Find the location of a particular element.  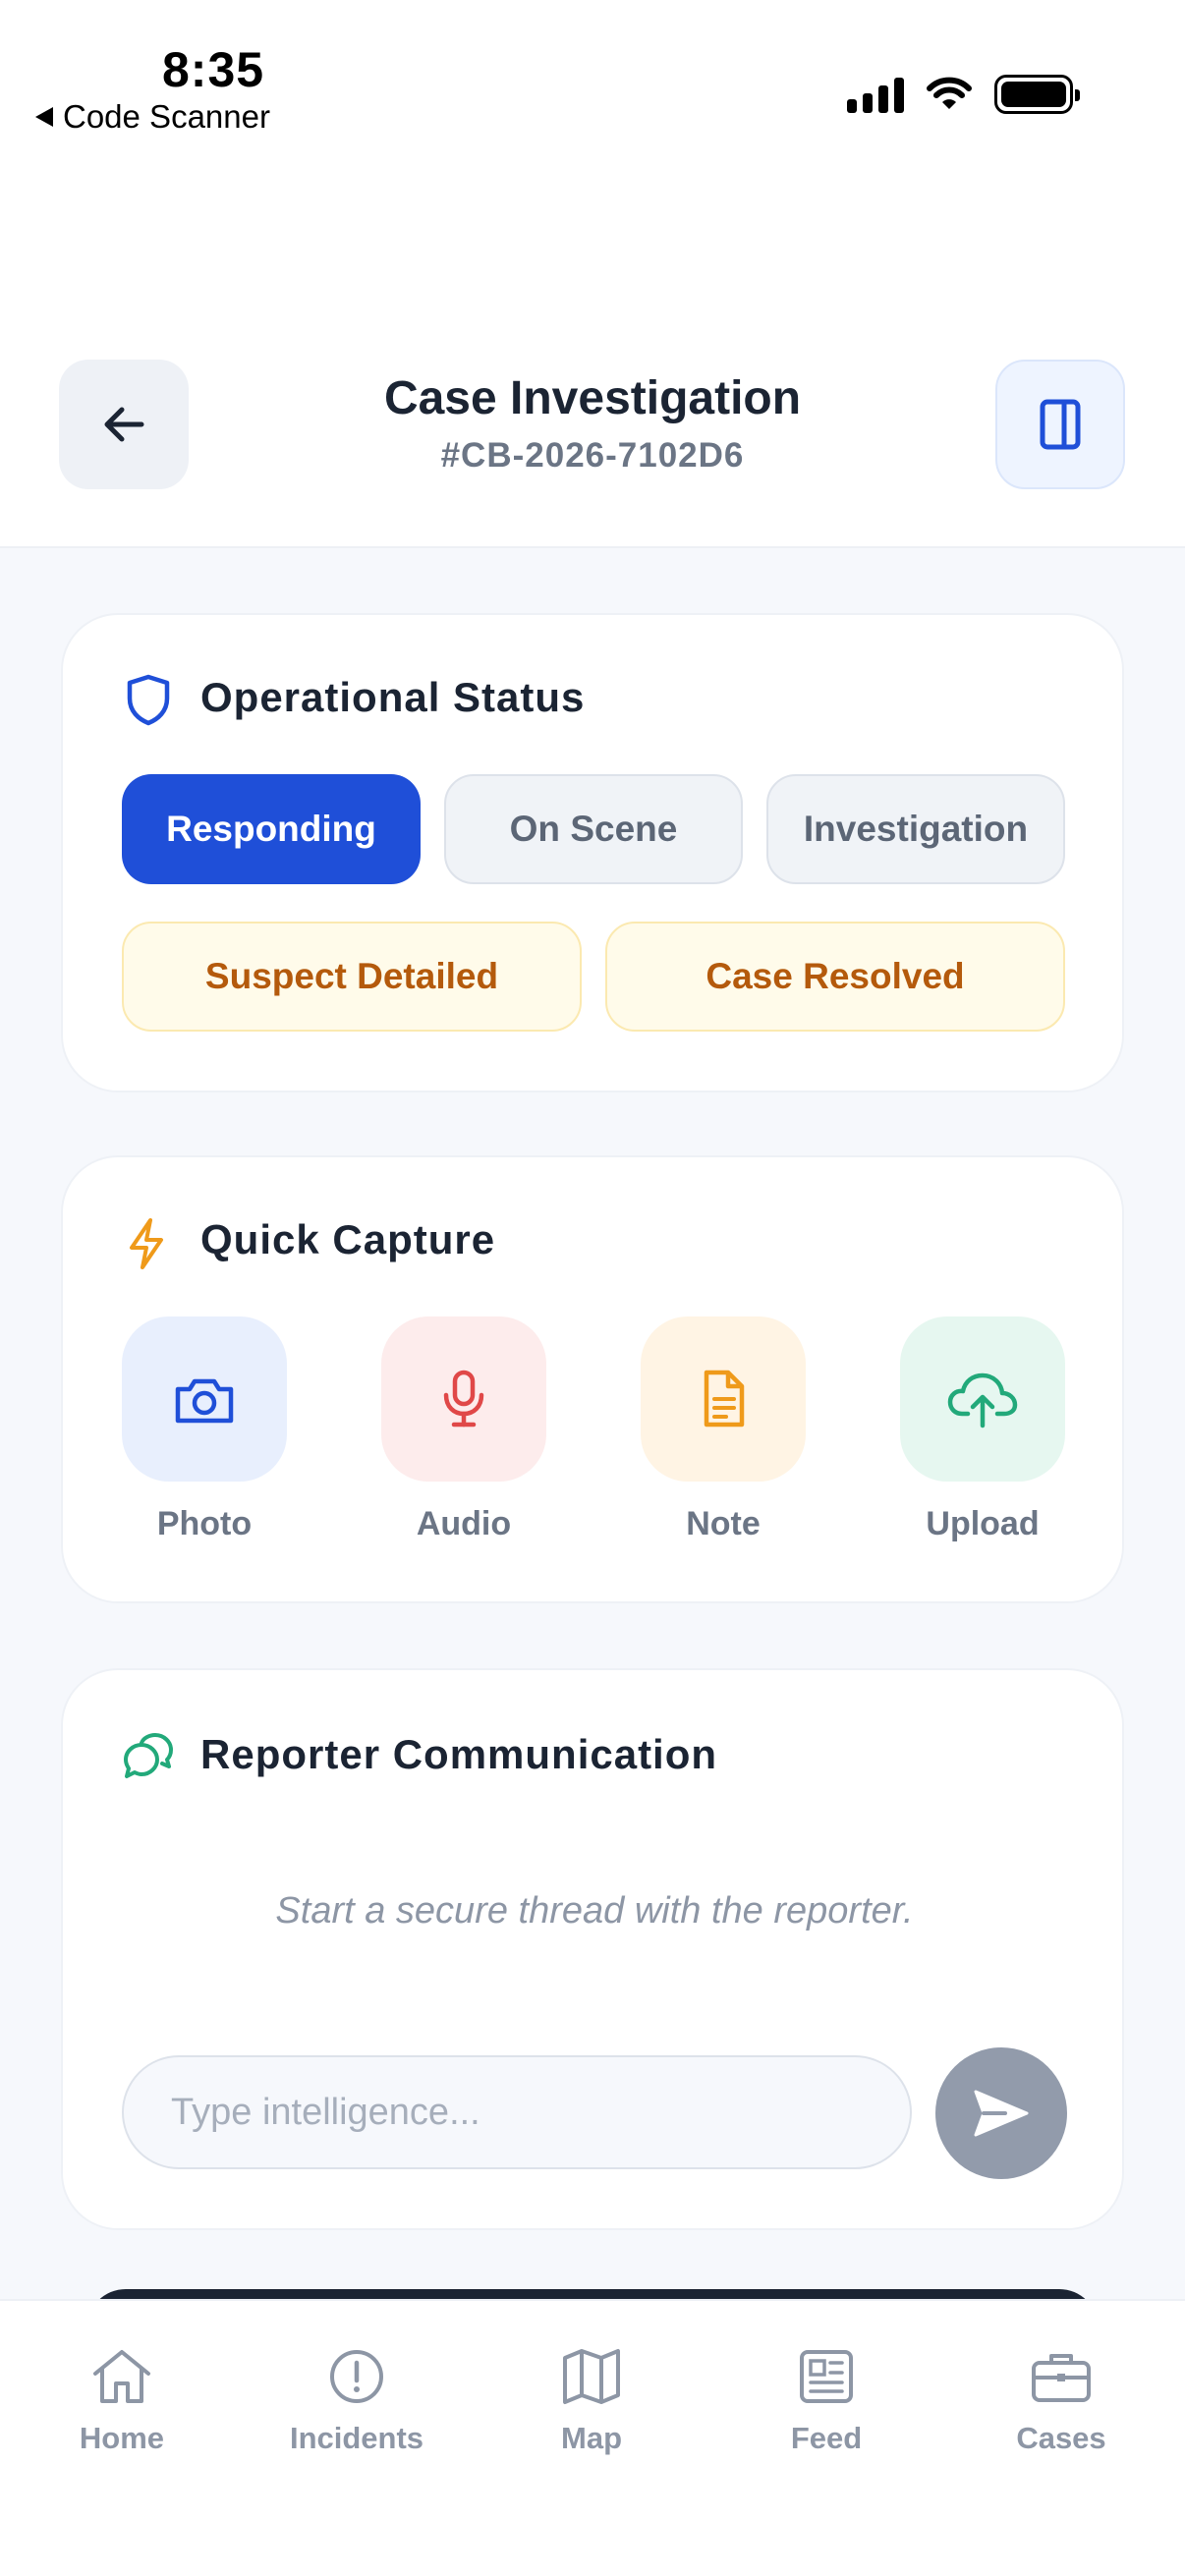

status-option-responding: Responding is located at coordinates (272, 829).